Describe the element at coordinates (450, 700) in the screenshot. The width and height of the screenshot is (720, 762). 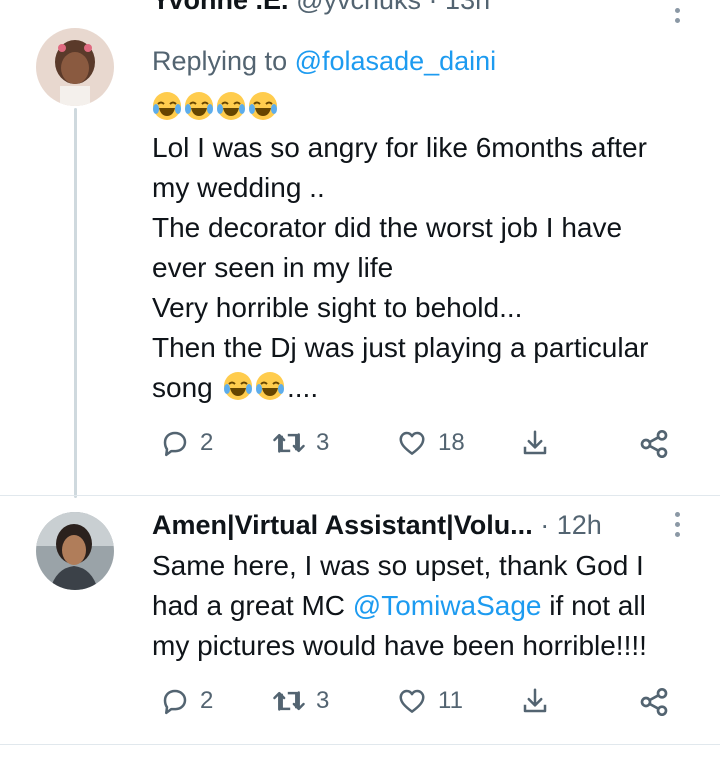
I see `like-count: 11` at that location.